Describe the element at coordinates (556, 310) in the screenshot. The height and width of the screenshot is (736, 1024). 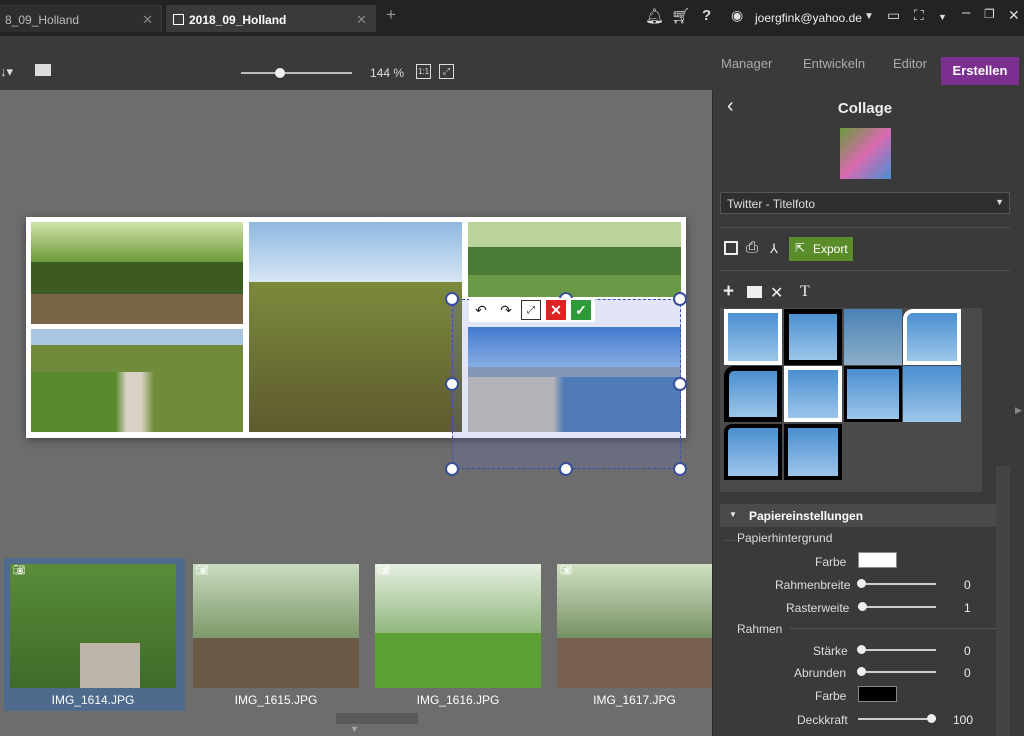
I see `cancel-icon: ✕` at that location.